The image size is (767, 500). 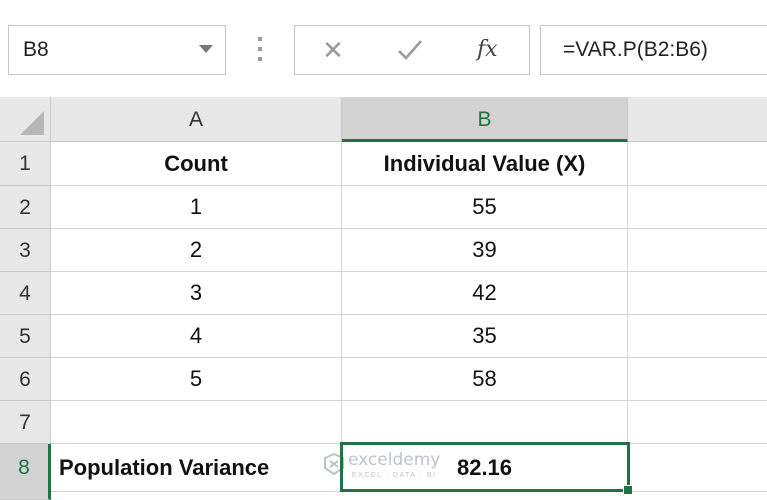 What do you see at coordinates (196, 293) in the screenshot?
I see `table-row-count: 3` at bounding box center [196, 293].